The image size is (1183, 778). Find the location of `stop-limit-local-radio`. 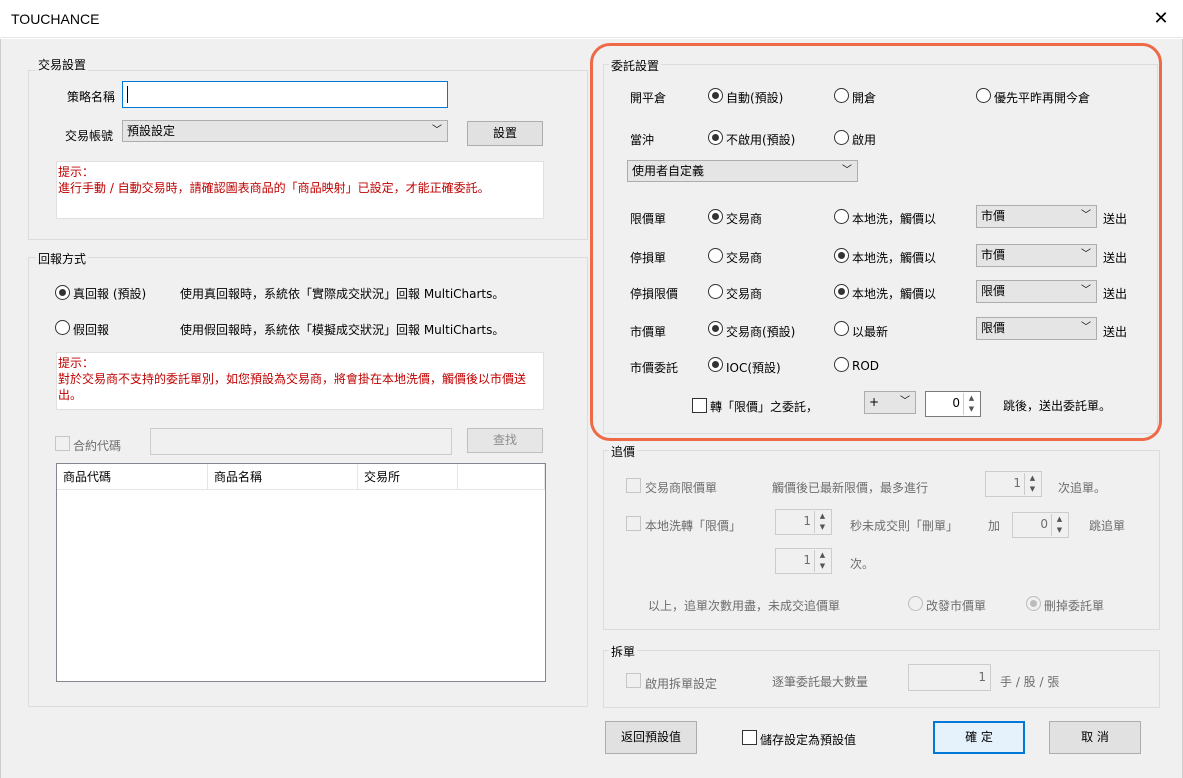

stop-limit-local-radio is located at coordinates (841, 291).